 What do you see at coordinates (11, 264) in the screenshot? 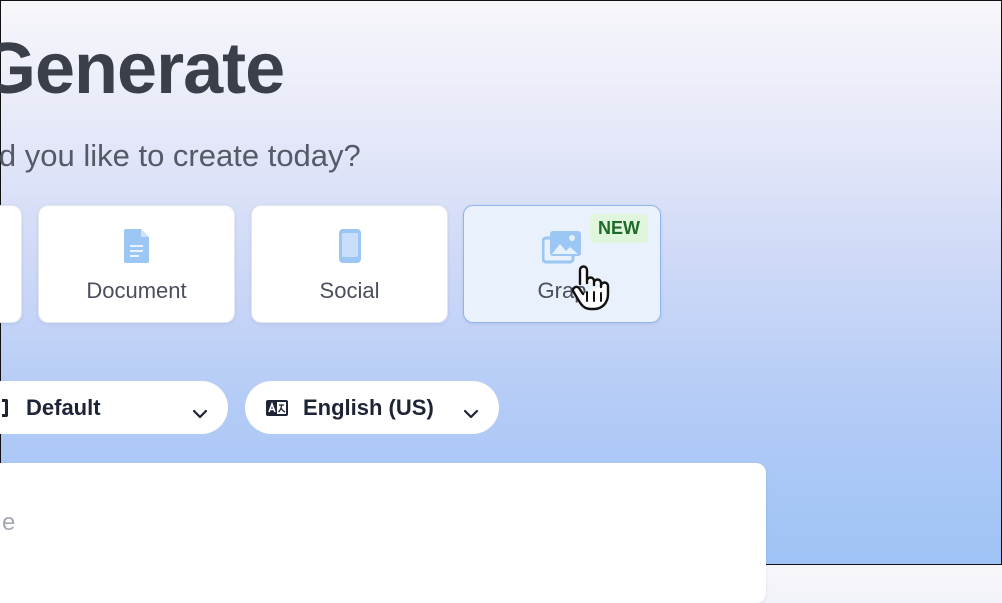
I see `option-card-partial` at bounding box center [11, 264].